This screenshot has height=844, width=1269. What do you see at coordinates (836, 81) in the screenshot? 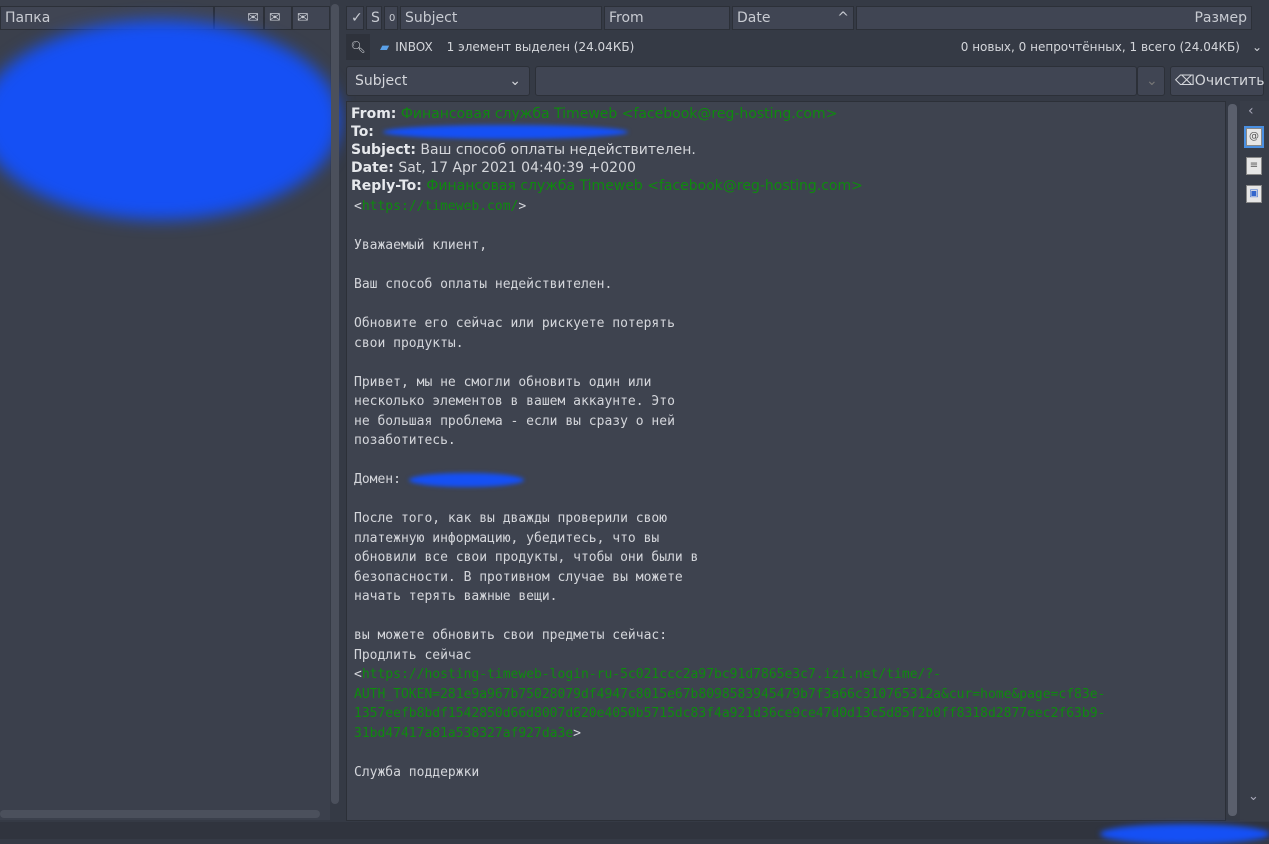
I see `search-input` at bounding box center [836, 81].